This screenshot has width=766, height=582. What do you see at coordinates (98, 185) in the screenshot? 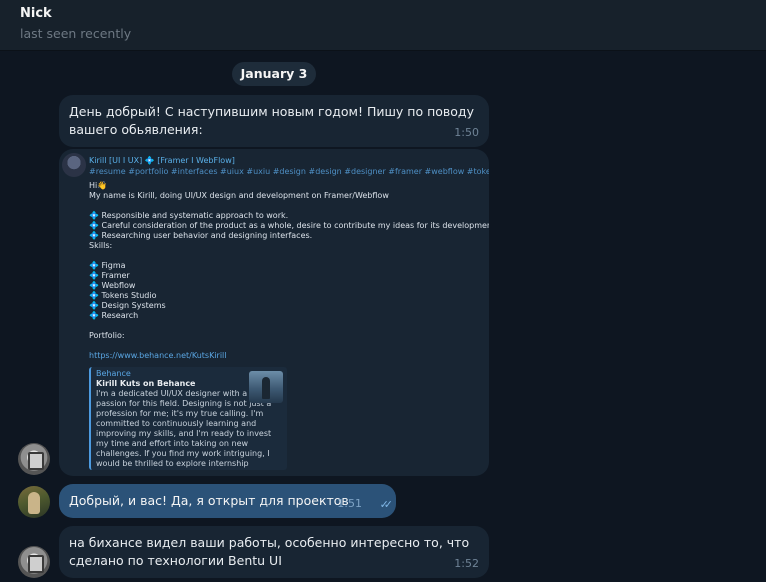
I see `post-line: Hi👋` at bounding box center [98, 185].